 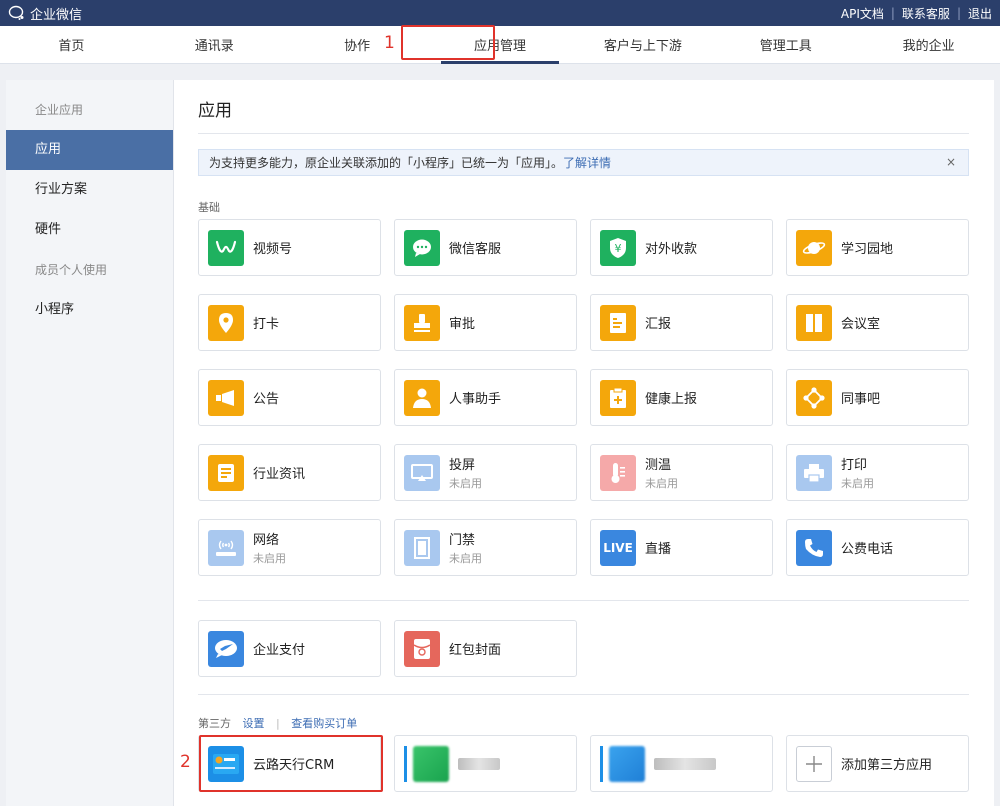 What do you see at coordinates (951, 162) in the screenshot?
I see `close-icon: ×` at bounding box center [951, 162].